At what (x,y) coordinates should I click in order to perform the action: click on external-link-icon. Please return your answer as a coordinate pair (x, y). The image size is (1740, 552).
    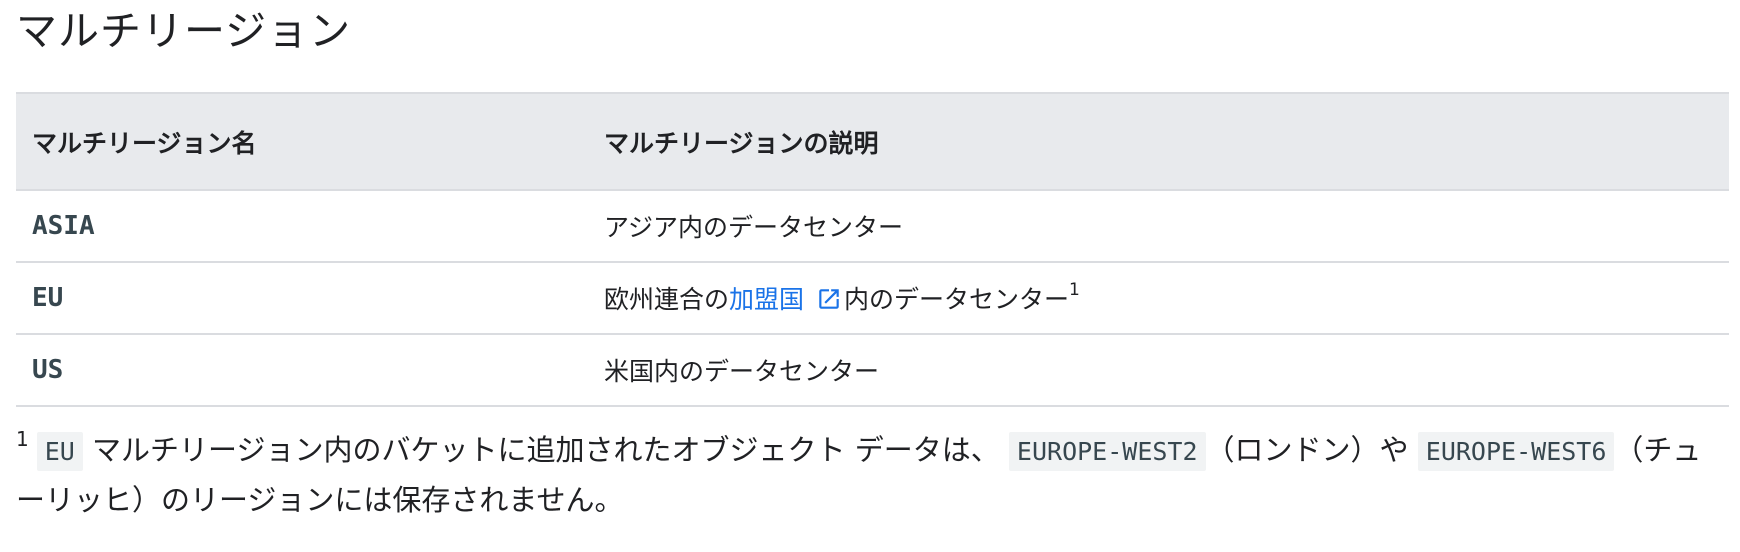
    Looking at the image, I should click on (829, 299).